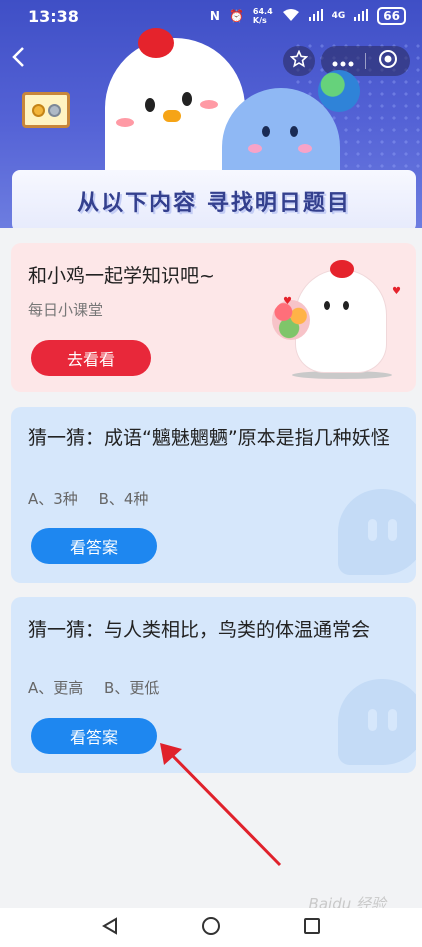 The width and height of the screenshot is (422, 947). Describe the element at coordinates (123, 499) in the screenshot. I see `option-b: B、4种` at that location.